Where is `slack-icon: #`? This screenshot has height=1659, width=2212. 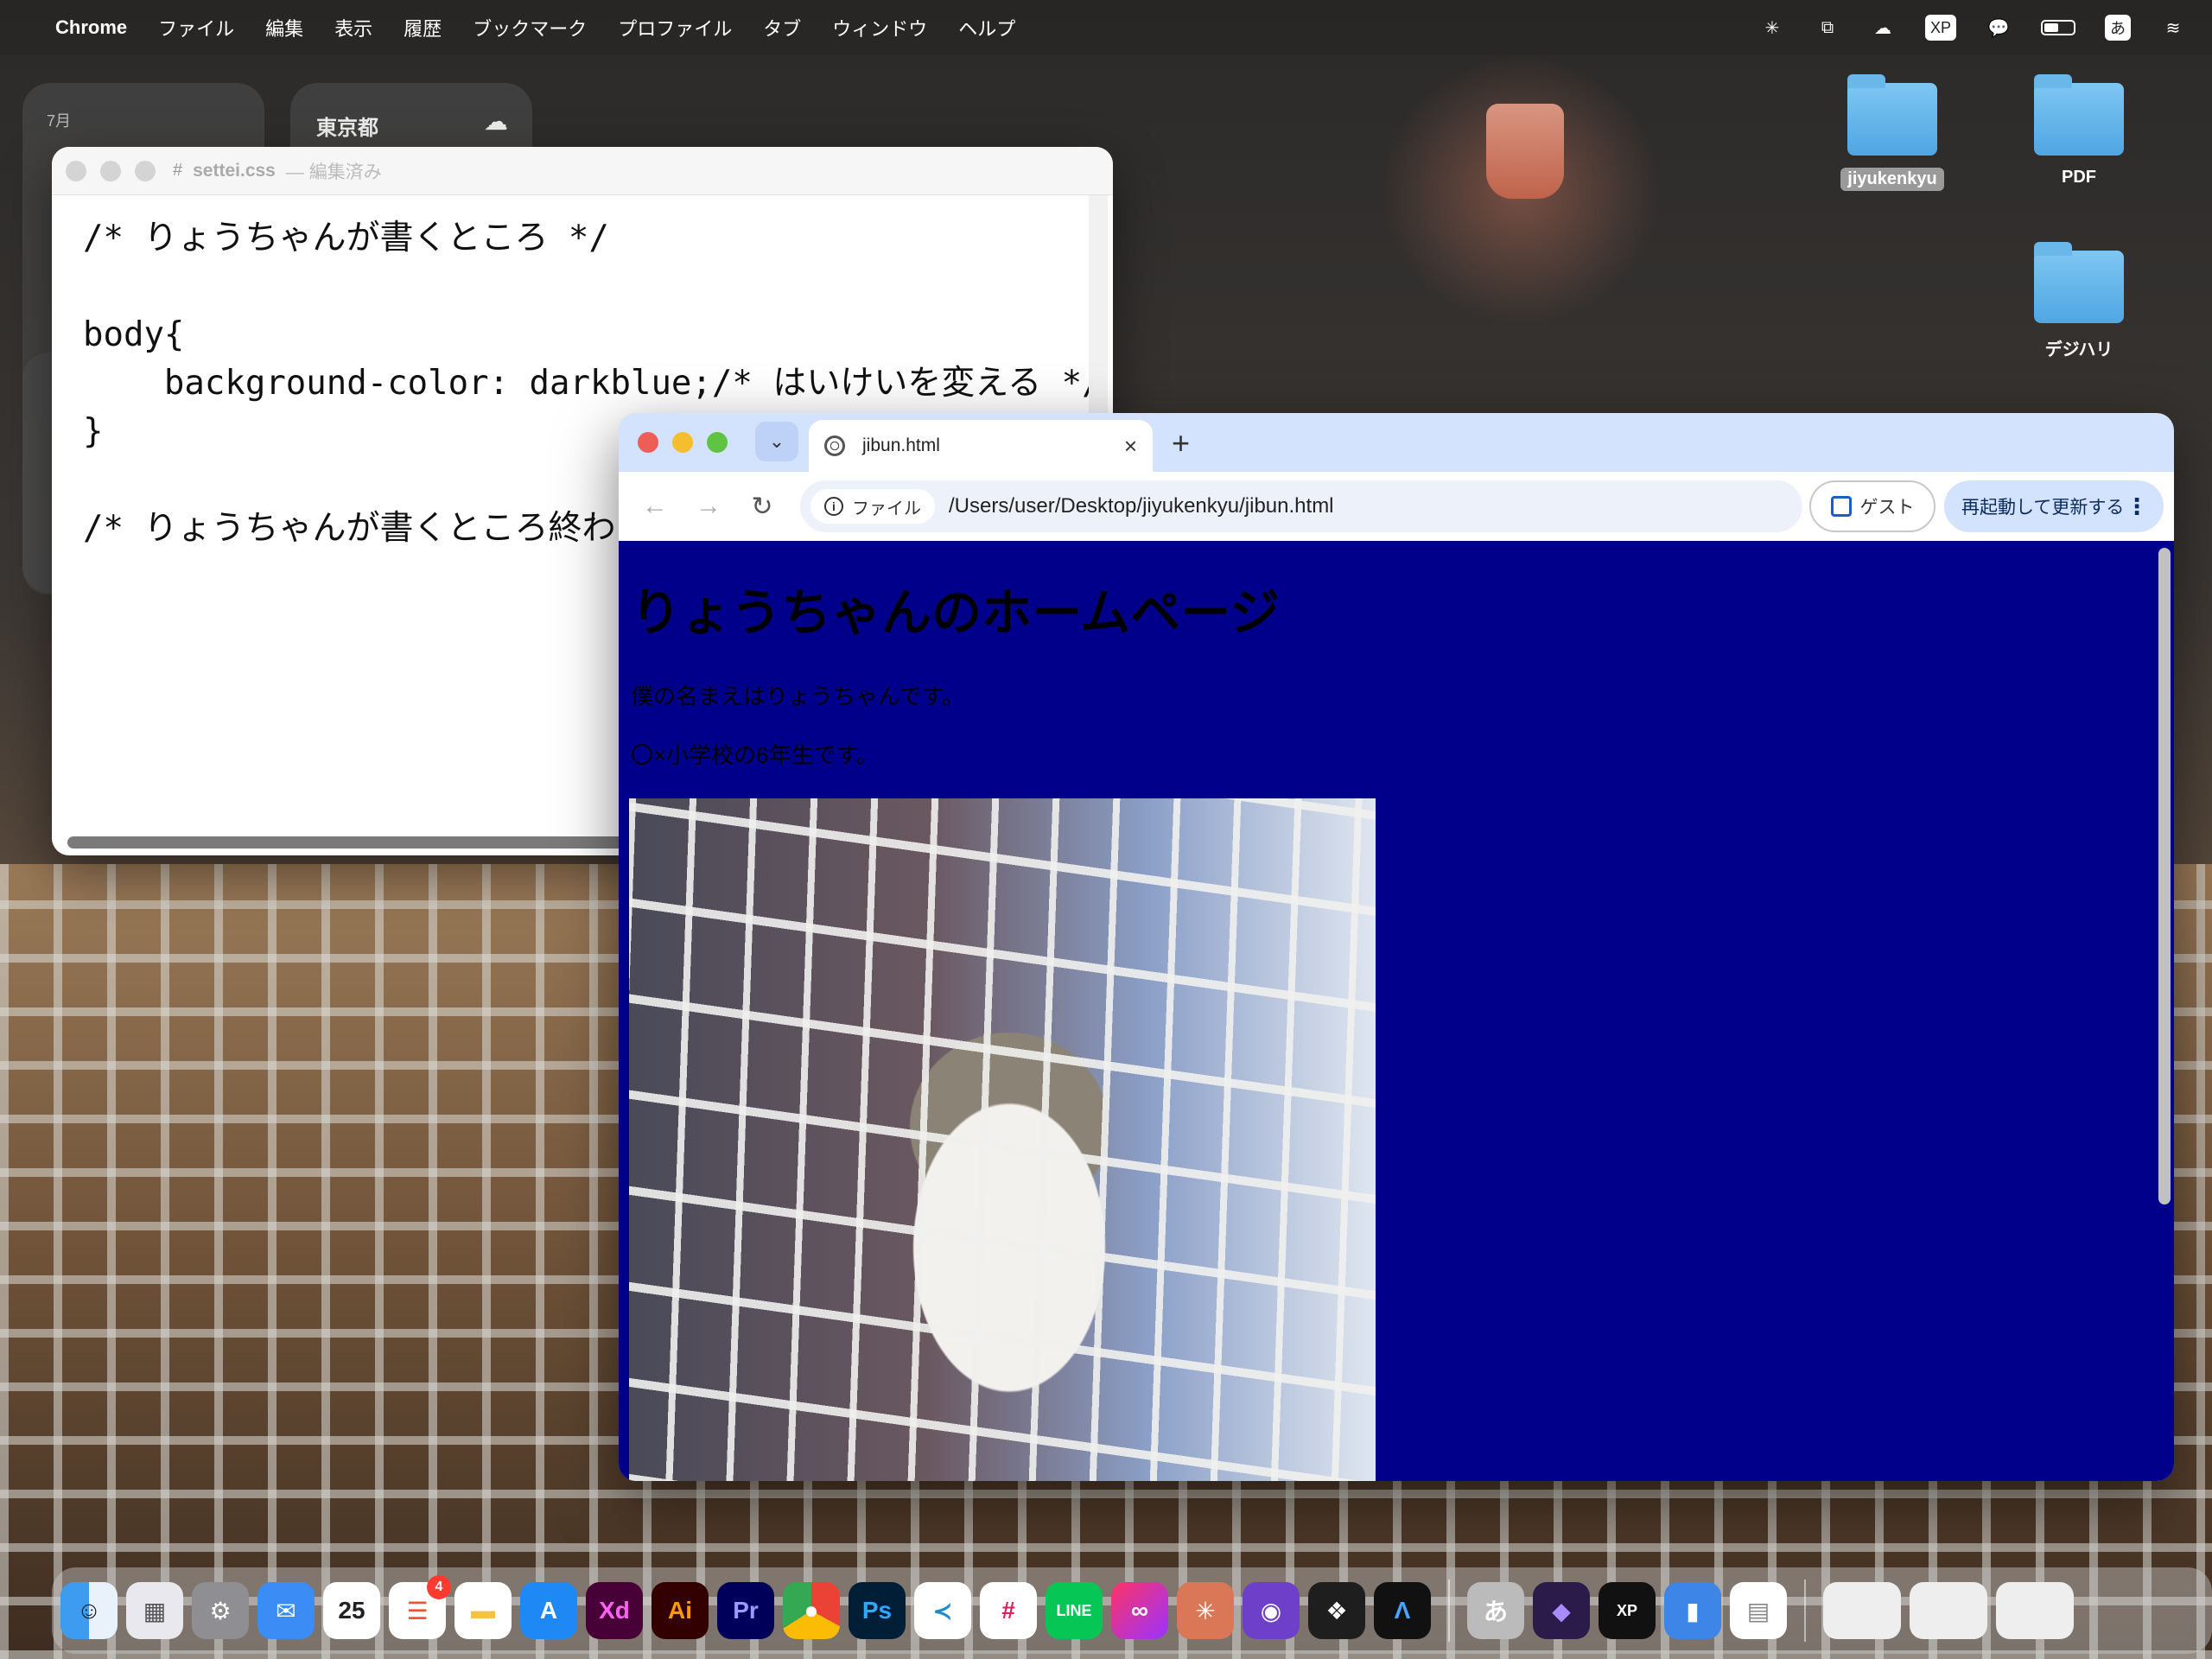
slack-icon: # is located at coordinates (1008, 1610).